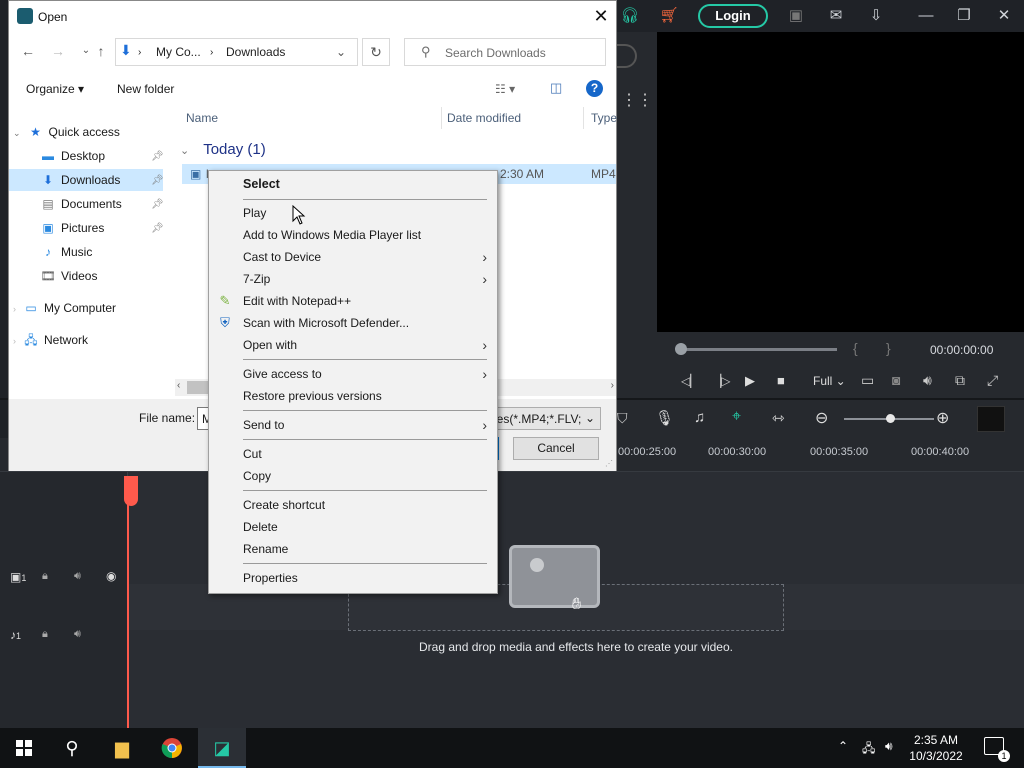 Image resolution: width=1024 pixels, height=768 pixels. I want to click on volume-icon: 🔊︎, so click(927, 380).